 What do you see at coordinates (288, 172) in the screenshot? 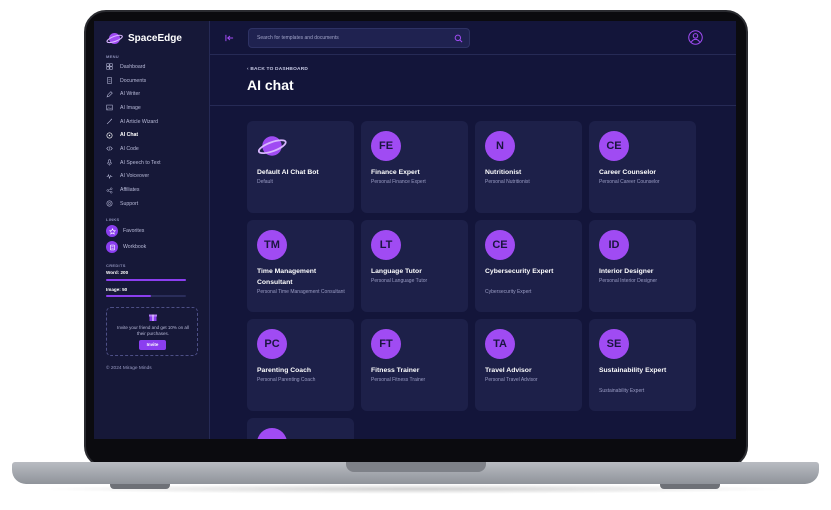
I see `bot-title: Default AI Chat Bot` at bounding box center [288, 172].